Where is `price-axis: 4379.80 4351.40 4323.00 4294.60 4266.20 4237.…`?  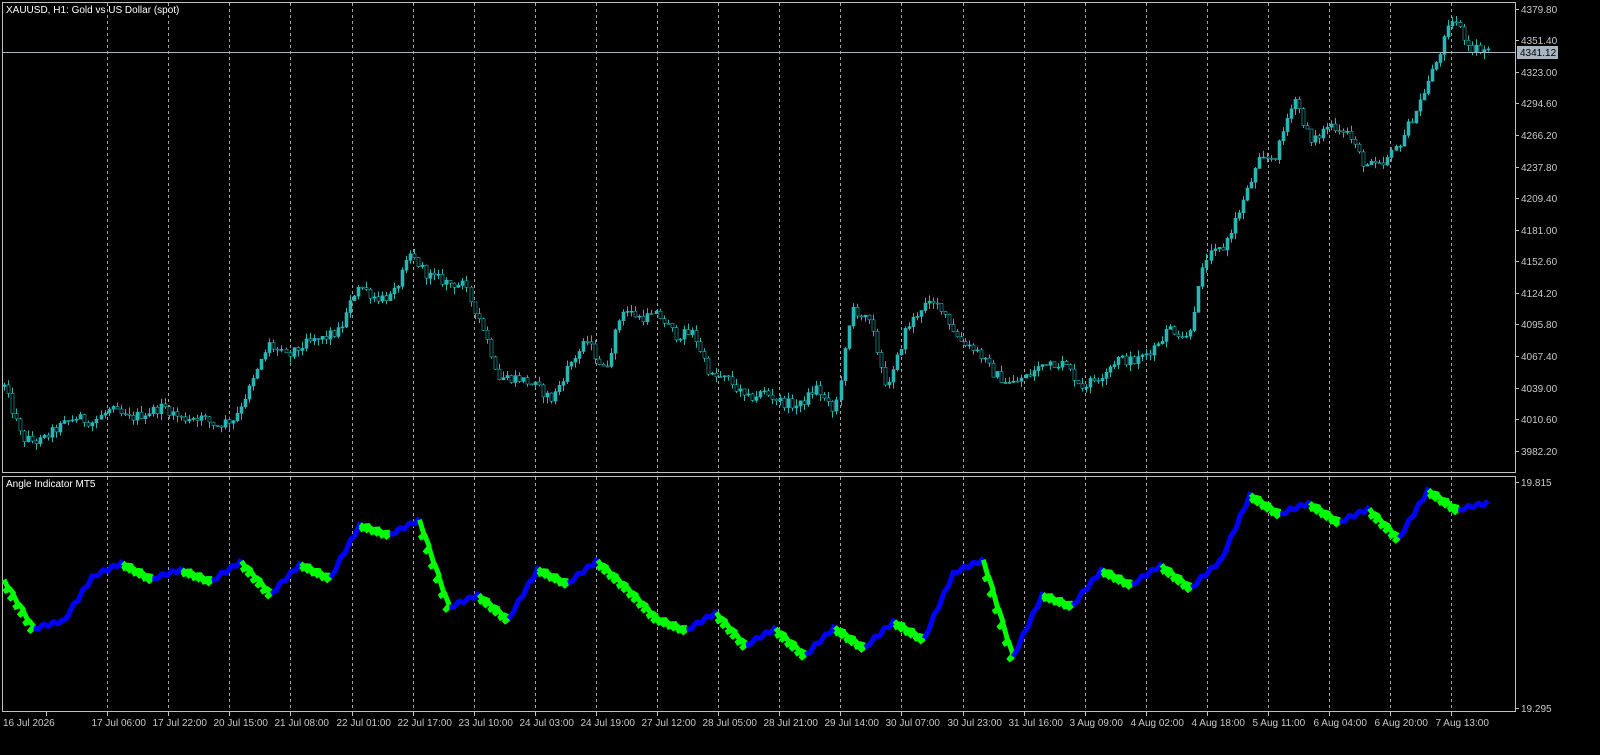 price-axis: 4379.80 4351.40 4323.00 4294.60 4266.20 4237.… is located at coordinates (1536, 231).